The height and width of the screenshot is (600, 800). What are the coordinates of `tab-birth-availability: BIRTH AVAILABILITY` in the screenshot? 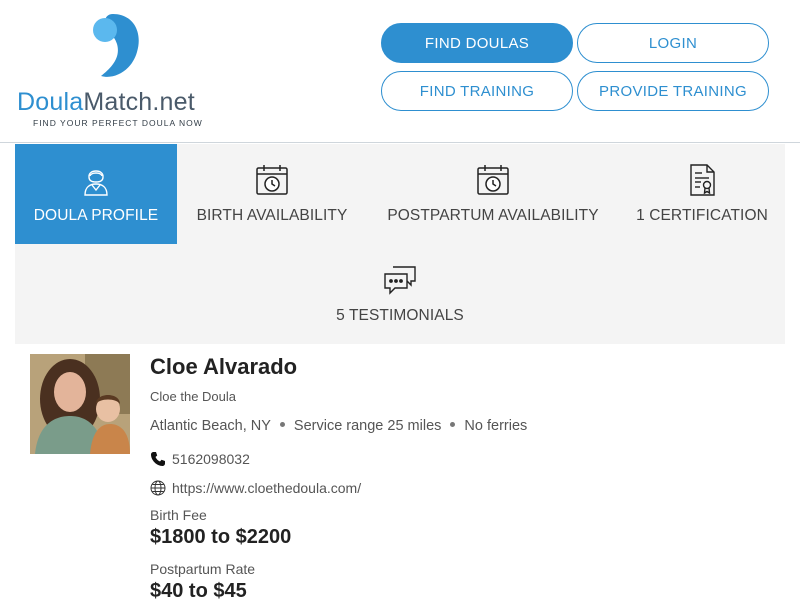 It's located at (272, 194).